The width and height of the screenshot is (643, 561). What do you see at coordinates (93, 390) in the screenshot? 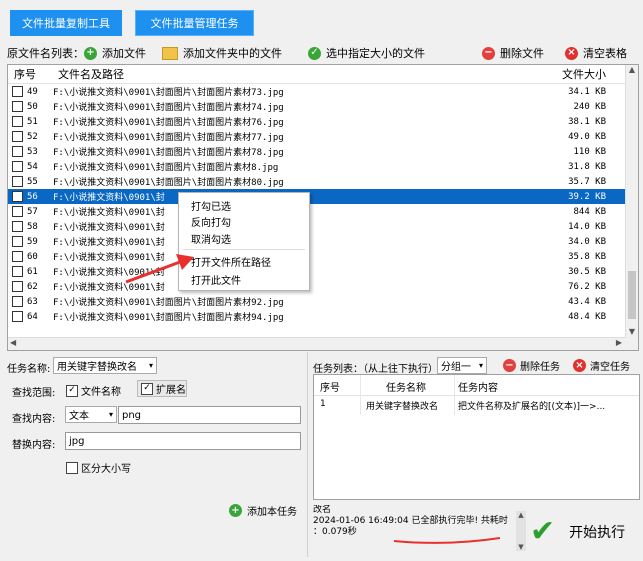
I see `scope-filename-checkbox: ✓ 文件名称` at bounding box center [93, 390].